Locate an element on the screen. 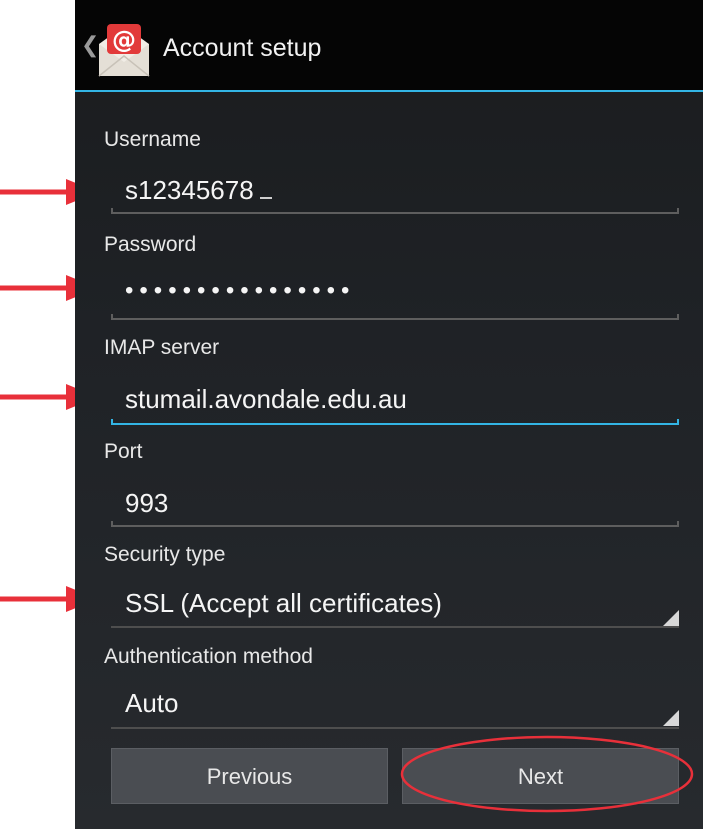 The height and width of the screenshot is (829, 703). auth-method-spinner-line is located at coordinates (395, 728).